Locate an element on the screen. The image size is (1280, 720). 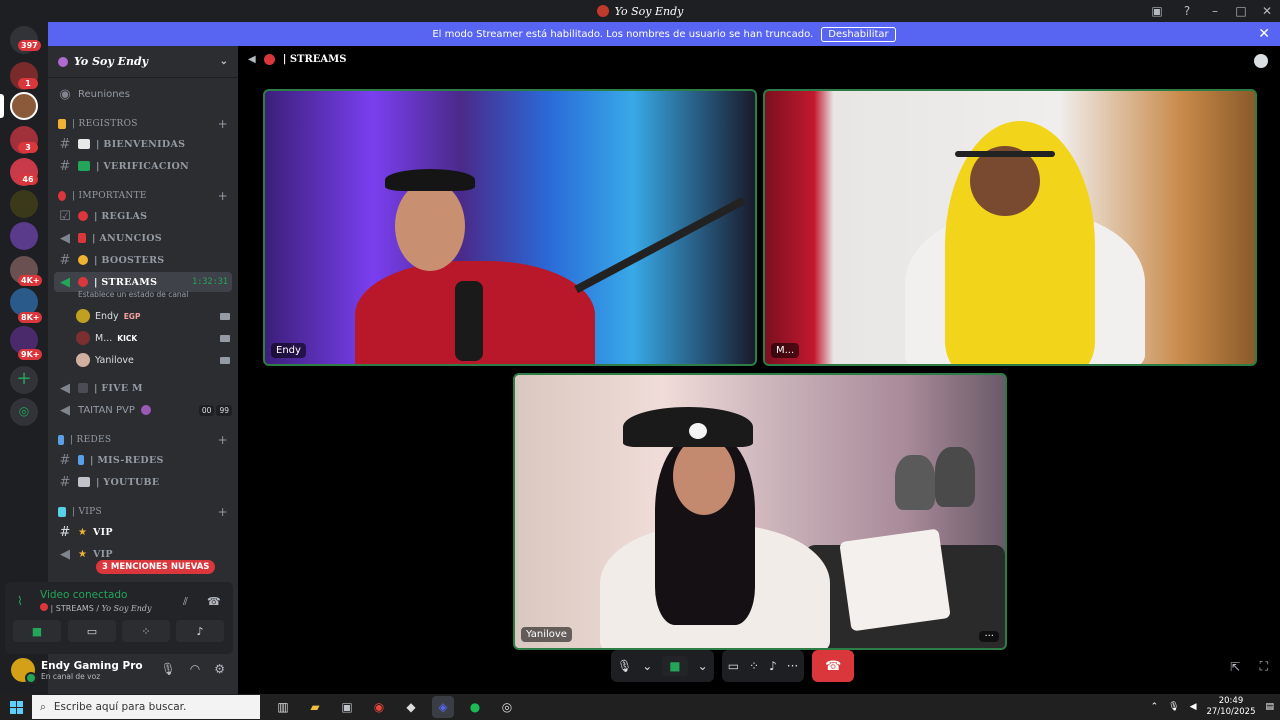
channel-verificacion: # | VERIFICACION is located at coordinates (143, 166).